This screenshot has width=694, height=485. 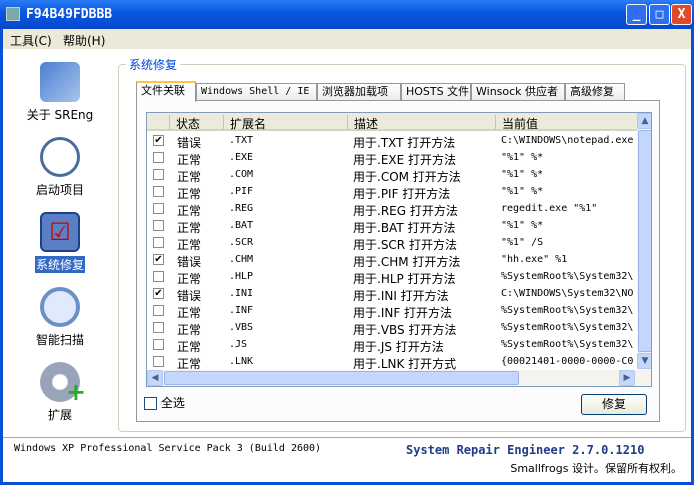 What do you see at coordinates (241, 293) in the screenshot?
I see `row-extension: .INI` at bounding box center [241, 293].